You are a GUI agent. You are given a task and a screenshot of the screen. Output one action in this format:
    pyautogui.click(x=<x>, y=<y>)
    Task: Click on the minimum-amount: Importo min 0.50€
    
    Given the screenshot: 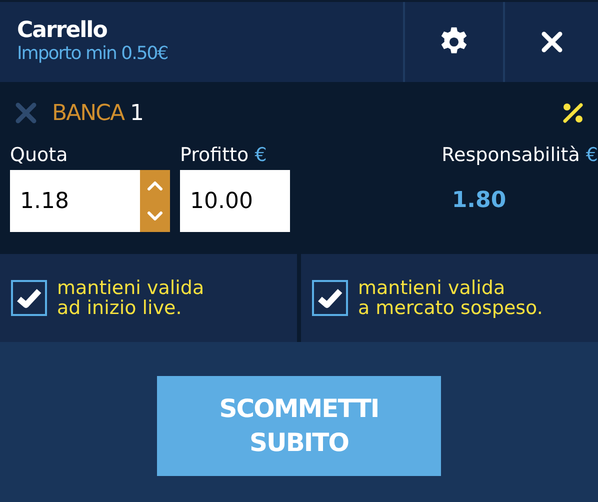 What is the action you would take?
    pyautogui.click(x=93, y=54)
    